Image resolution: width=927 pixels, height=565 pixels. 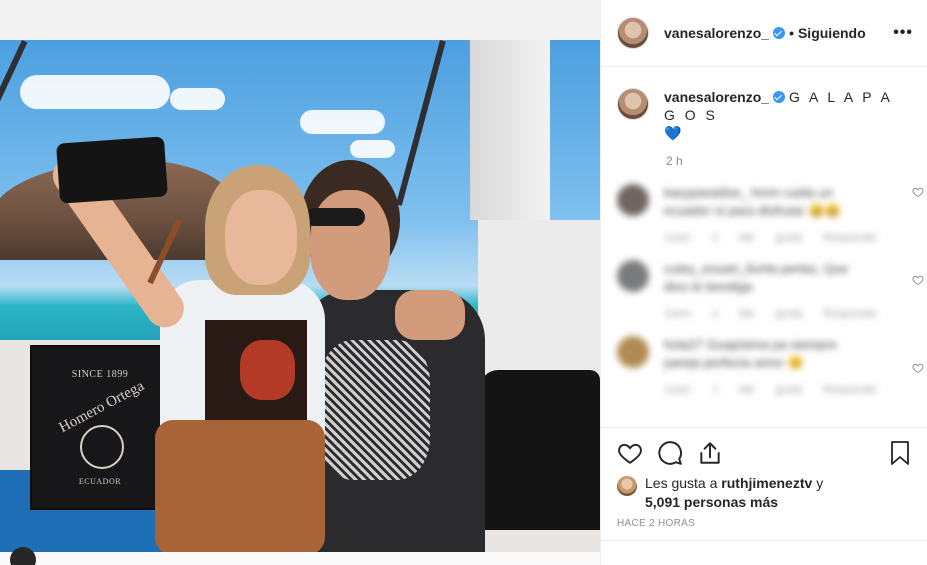 What do you see at coordinates (771, 390) in the screenshot?
I see `comment-meta: 1sem 1 Me gusta Responder` at bounding box center [771, 390].